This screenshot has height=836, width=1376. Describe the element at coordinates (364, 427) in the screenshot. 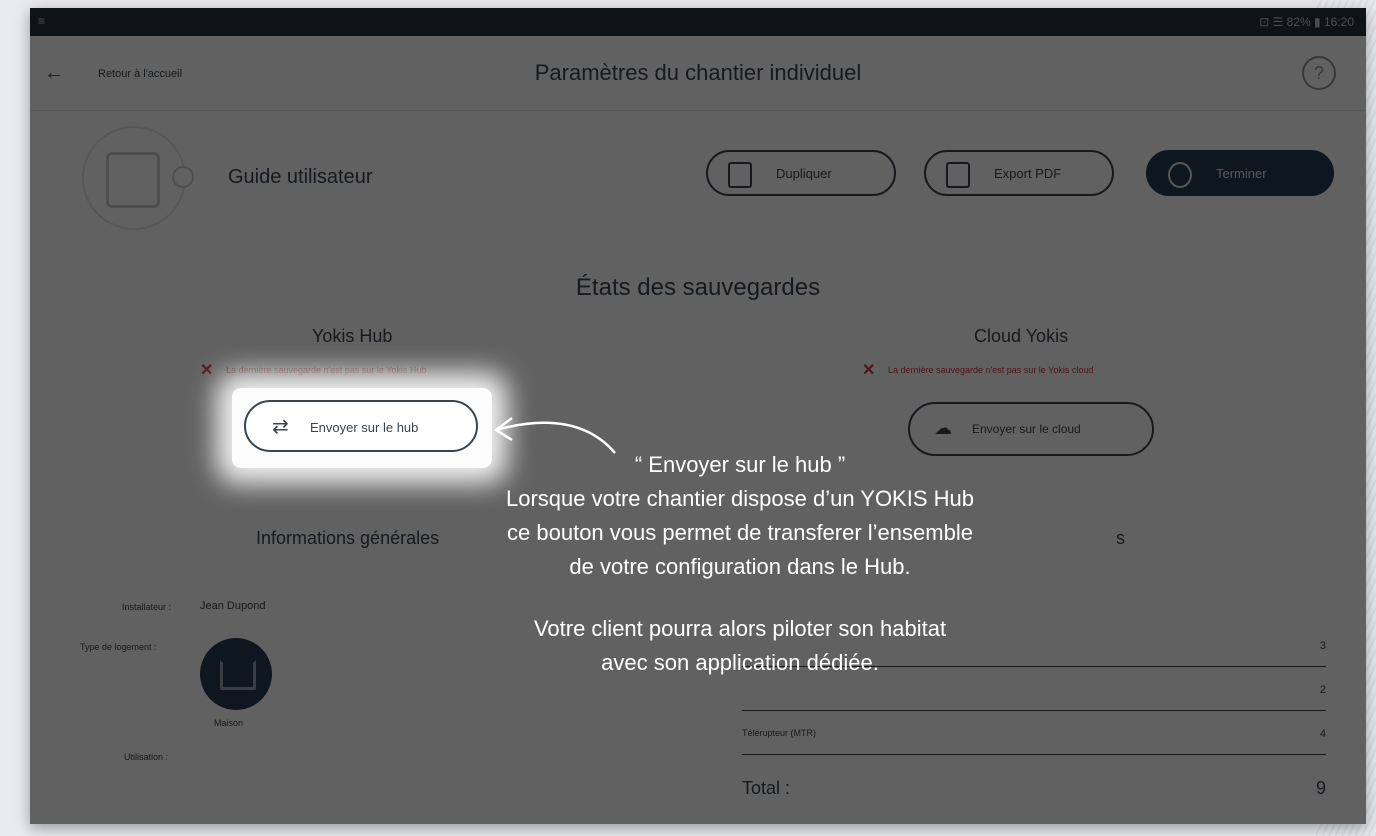

I see `send-to-hub-label: Envoyer sur le hub` at that location.